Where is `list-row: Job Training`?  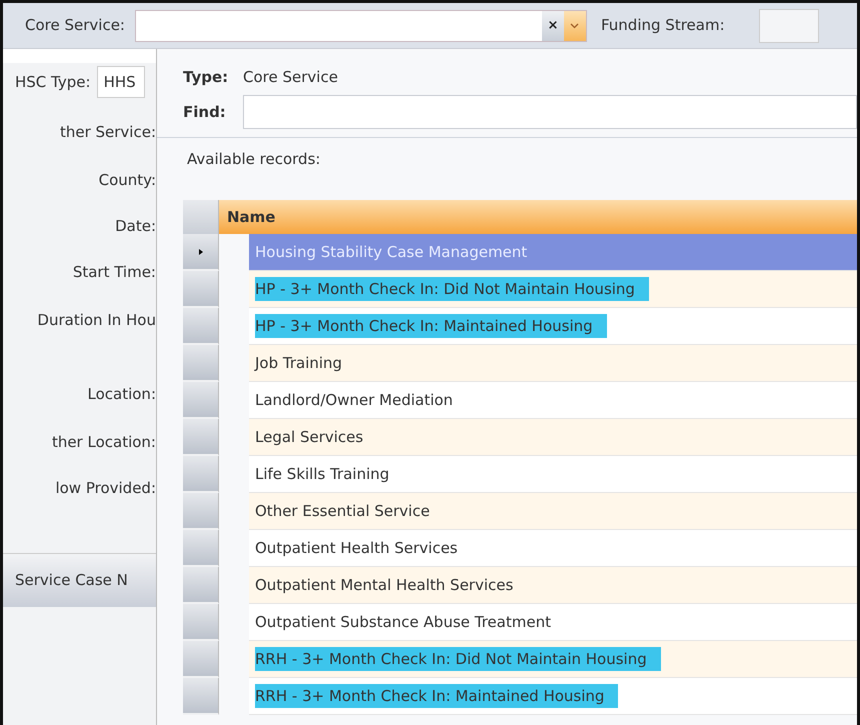
list-row: Job Training is located at coordinates (553, 363).